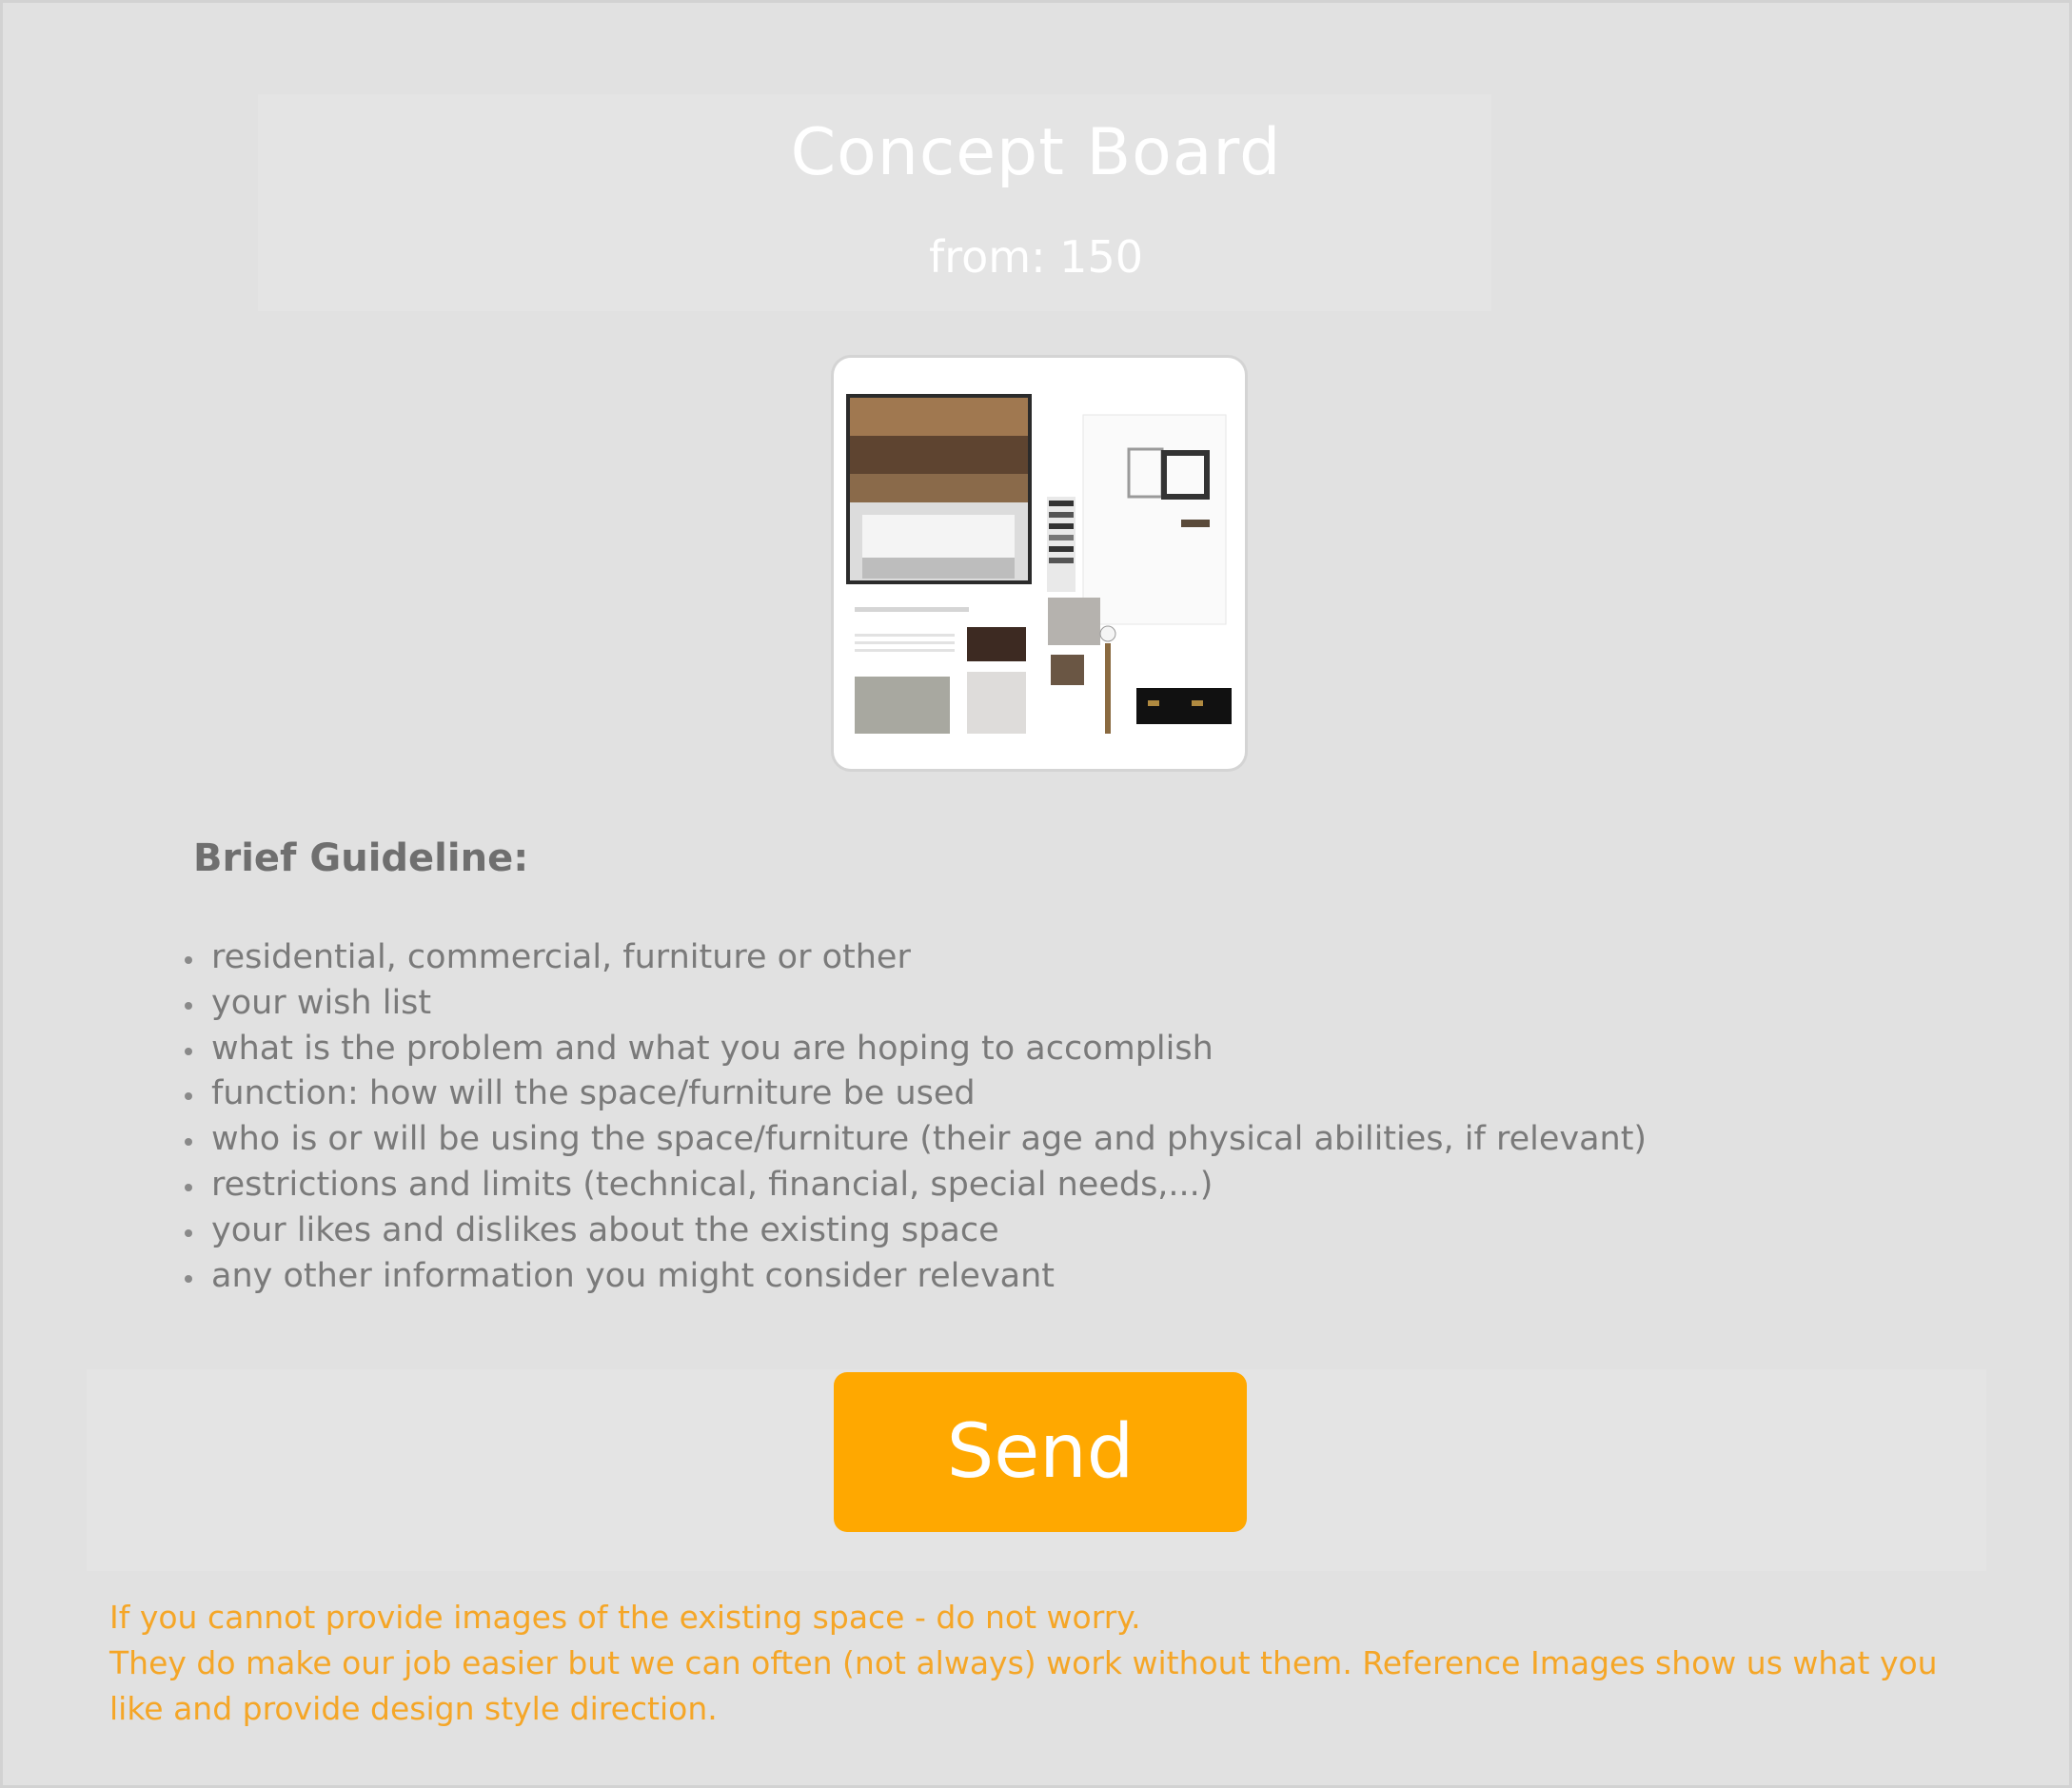 The height and width of the screenshot is (1788, 2072). I want to click on list-item: your wish list, so click(914, 1004).